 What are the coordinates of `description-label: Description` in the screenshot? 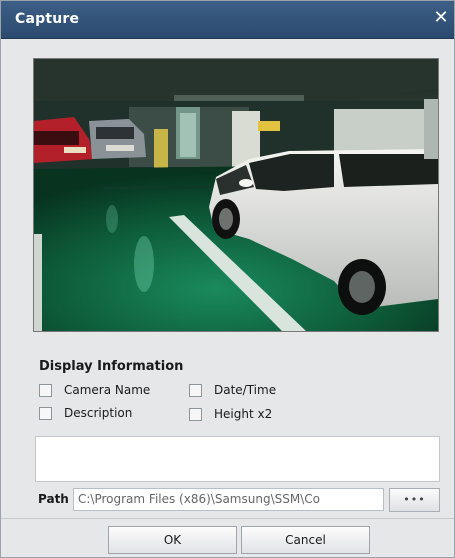 It's located at (98, 413).